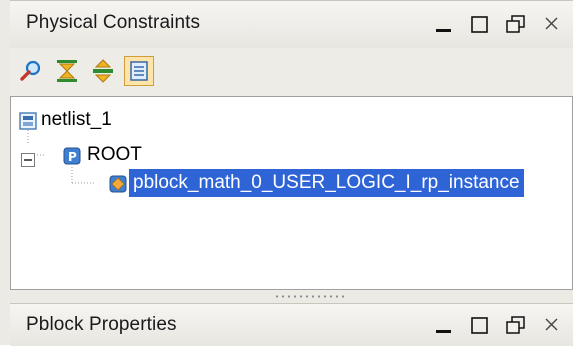 Image resolution: width=573 pixels, height=346 pixels. Describe the element at coordinates (28, 157) in the screenshot. I see `collapse-toggle-icon` at that location.